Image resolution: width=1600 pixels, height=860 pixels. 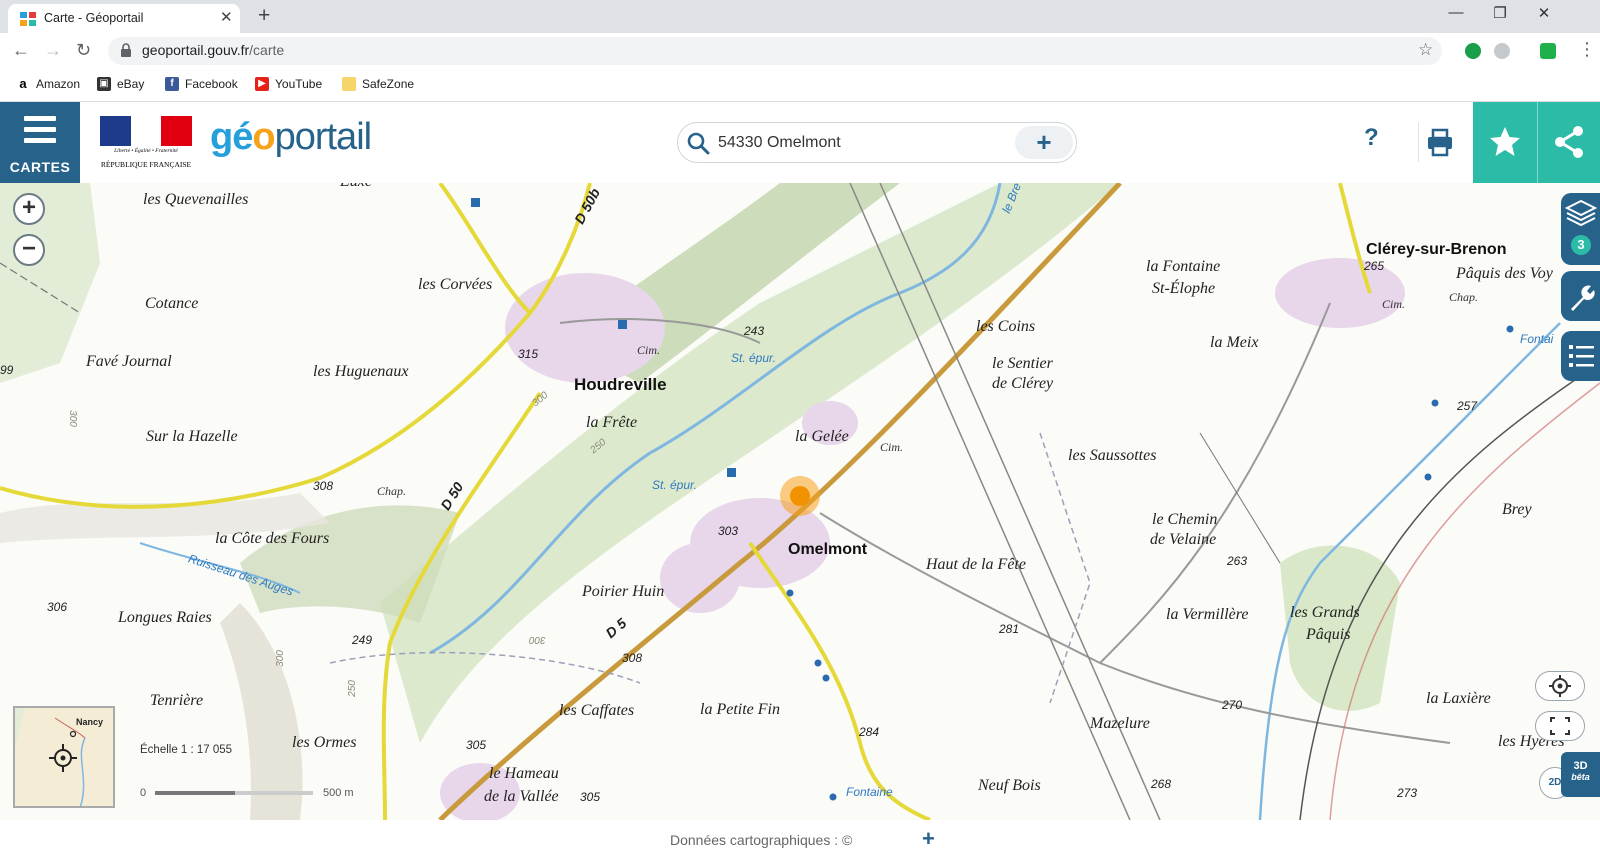 I want to click on bookmark-ebay: ▣ eBay, so click(x=120, y=84).